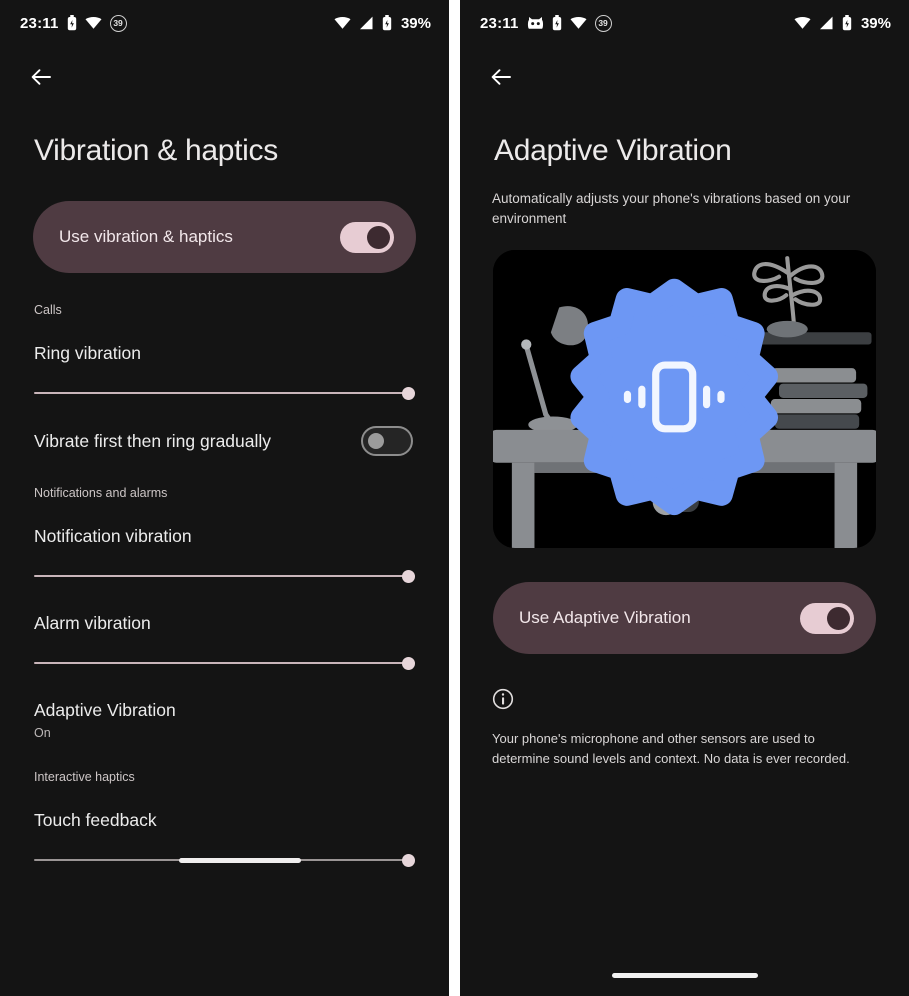 Image resolution: width=909 pixels, height=996 pixels. I want to click on notification-vibration-slider, so click(224, 576).